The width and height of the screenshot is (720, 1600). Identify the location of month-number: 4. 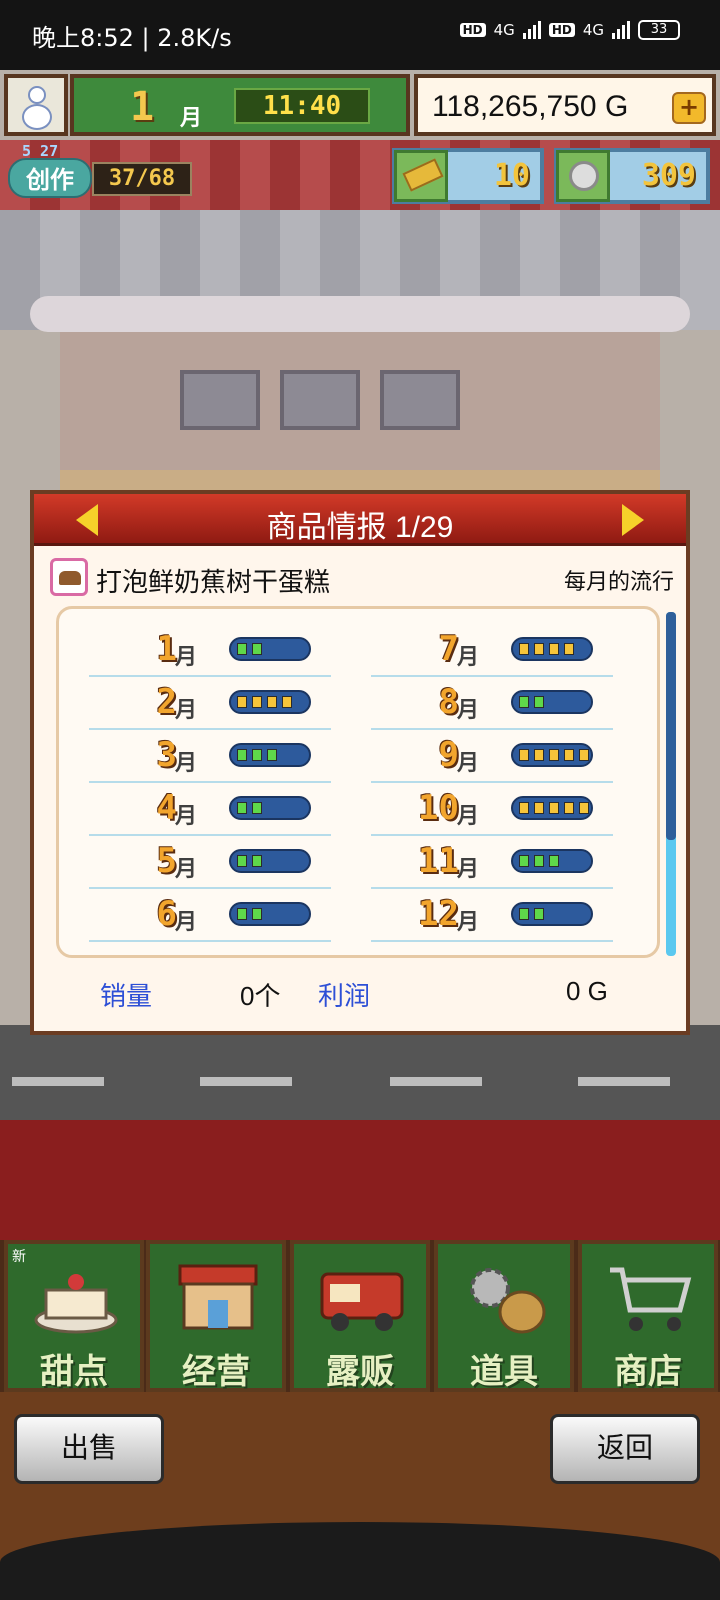
(166, 808).